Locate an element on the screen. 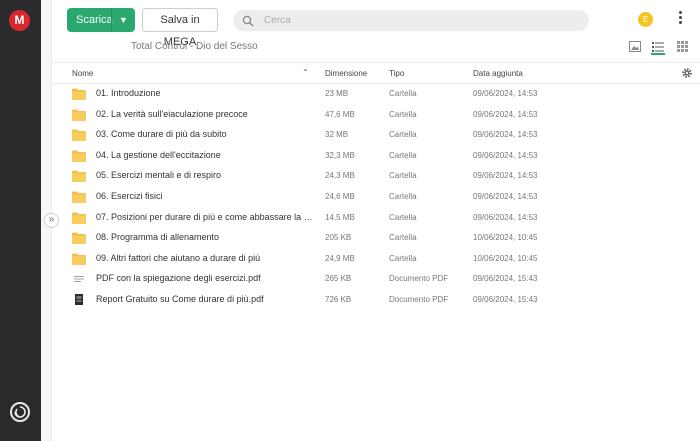 The width and height of the screenshot is (700, 441). list-view-icon is located at coordinates (658, 47).